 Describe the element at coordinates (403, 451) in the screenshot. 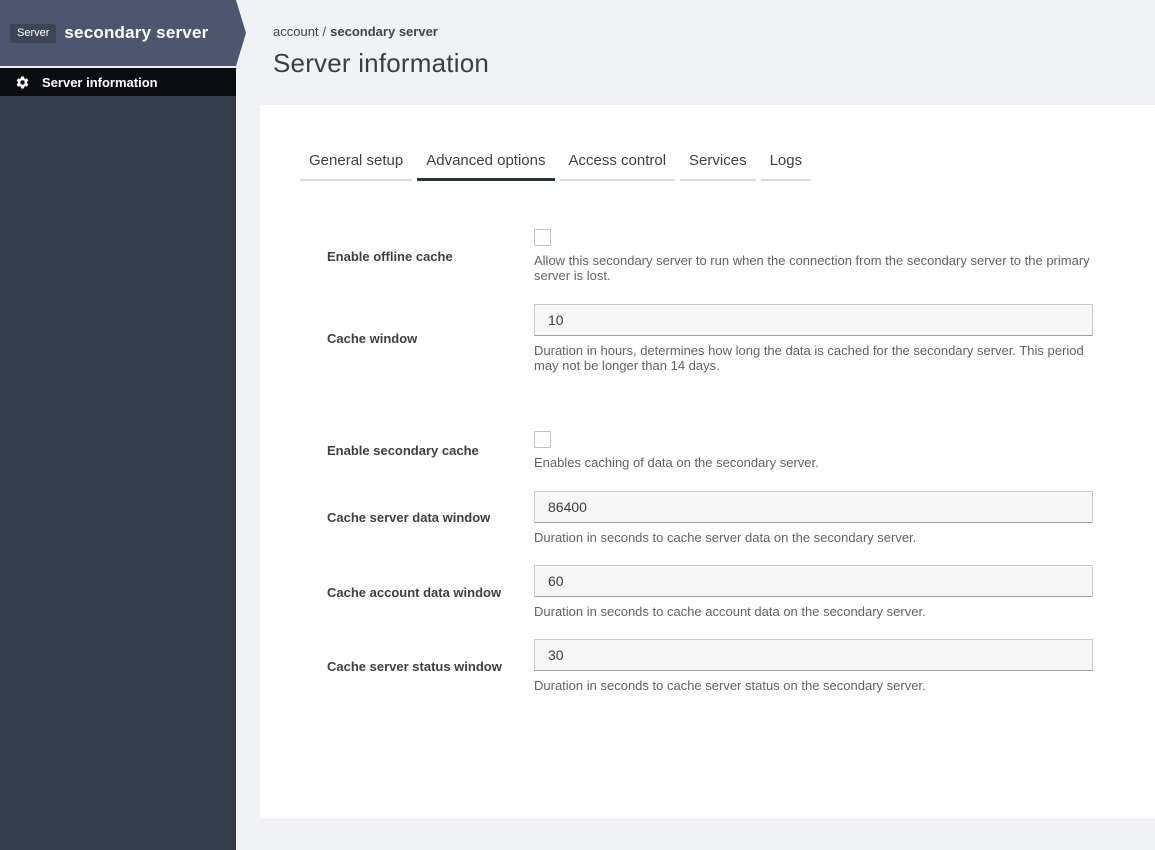

I see `field-label-enable-secondary-cache: Enable secondary cache` at that location.